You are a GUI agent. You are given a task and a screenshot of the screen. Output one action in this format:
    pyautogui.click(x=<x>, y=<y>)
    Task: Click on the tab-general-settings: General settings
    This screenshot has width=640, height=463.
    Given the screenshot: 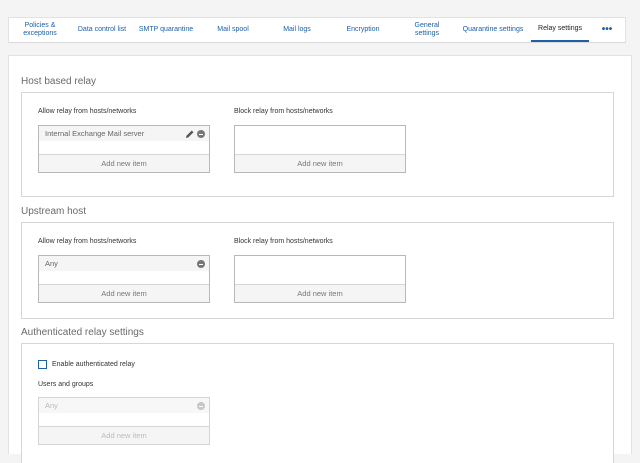 What is the action you would take?
    pyautogui.click(x=427, y=30)
    